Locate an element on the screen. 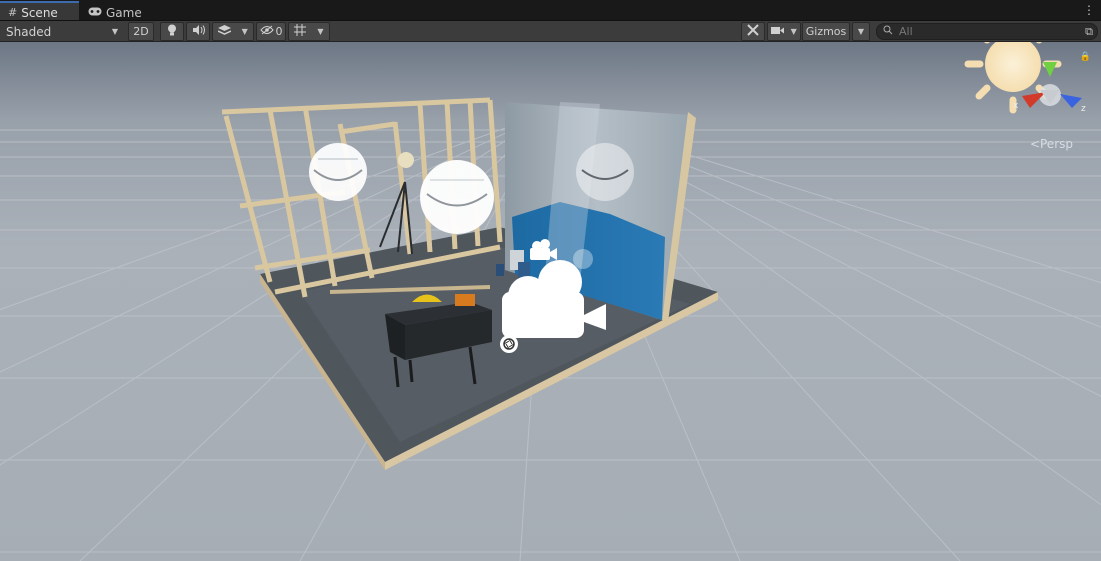  layers-icon is located at coordinates (224, 31).